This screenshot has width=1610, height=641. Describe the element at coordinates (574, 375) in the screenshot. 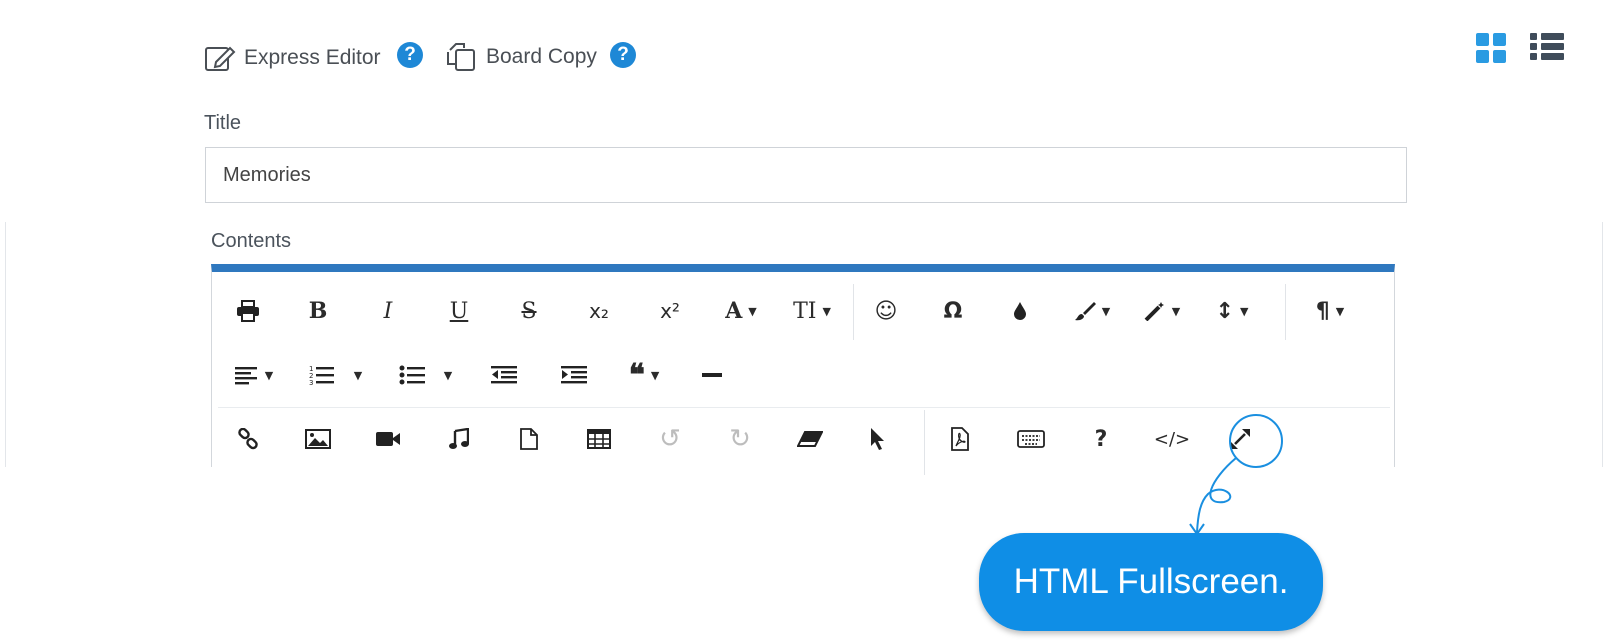

I see `indent-icon` at that location.